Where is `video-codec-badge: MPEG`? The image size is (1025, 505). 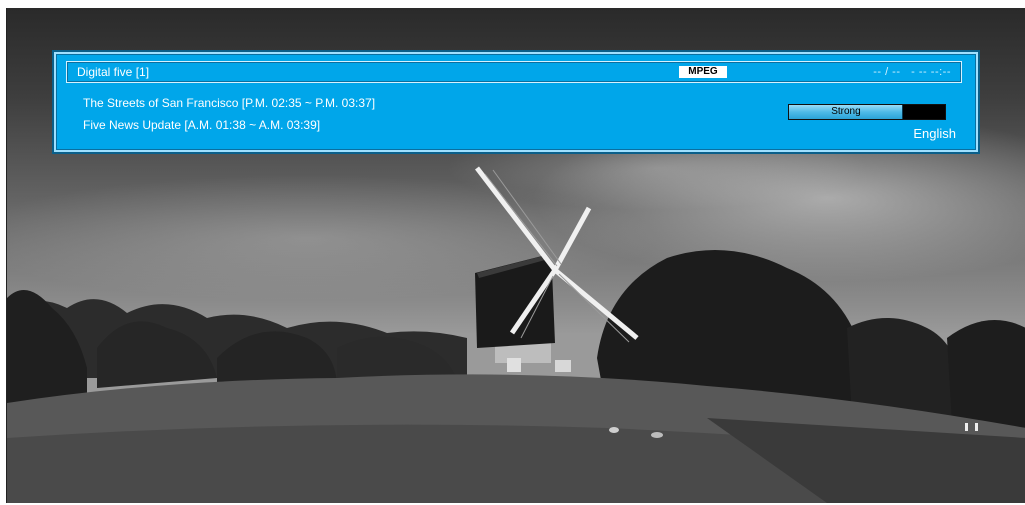
video-codec-badge: MPEG is located at coordinates (703, 72).